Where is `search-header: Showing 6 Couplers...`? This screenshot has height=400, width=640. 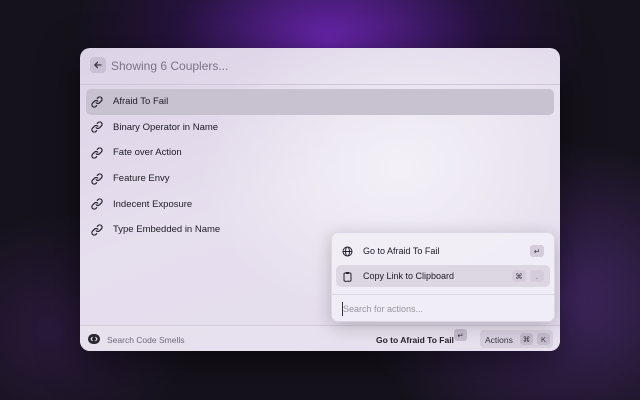 search-header: Showing 6 Couplers... is located at coordinates (320, 66).